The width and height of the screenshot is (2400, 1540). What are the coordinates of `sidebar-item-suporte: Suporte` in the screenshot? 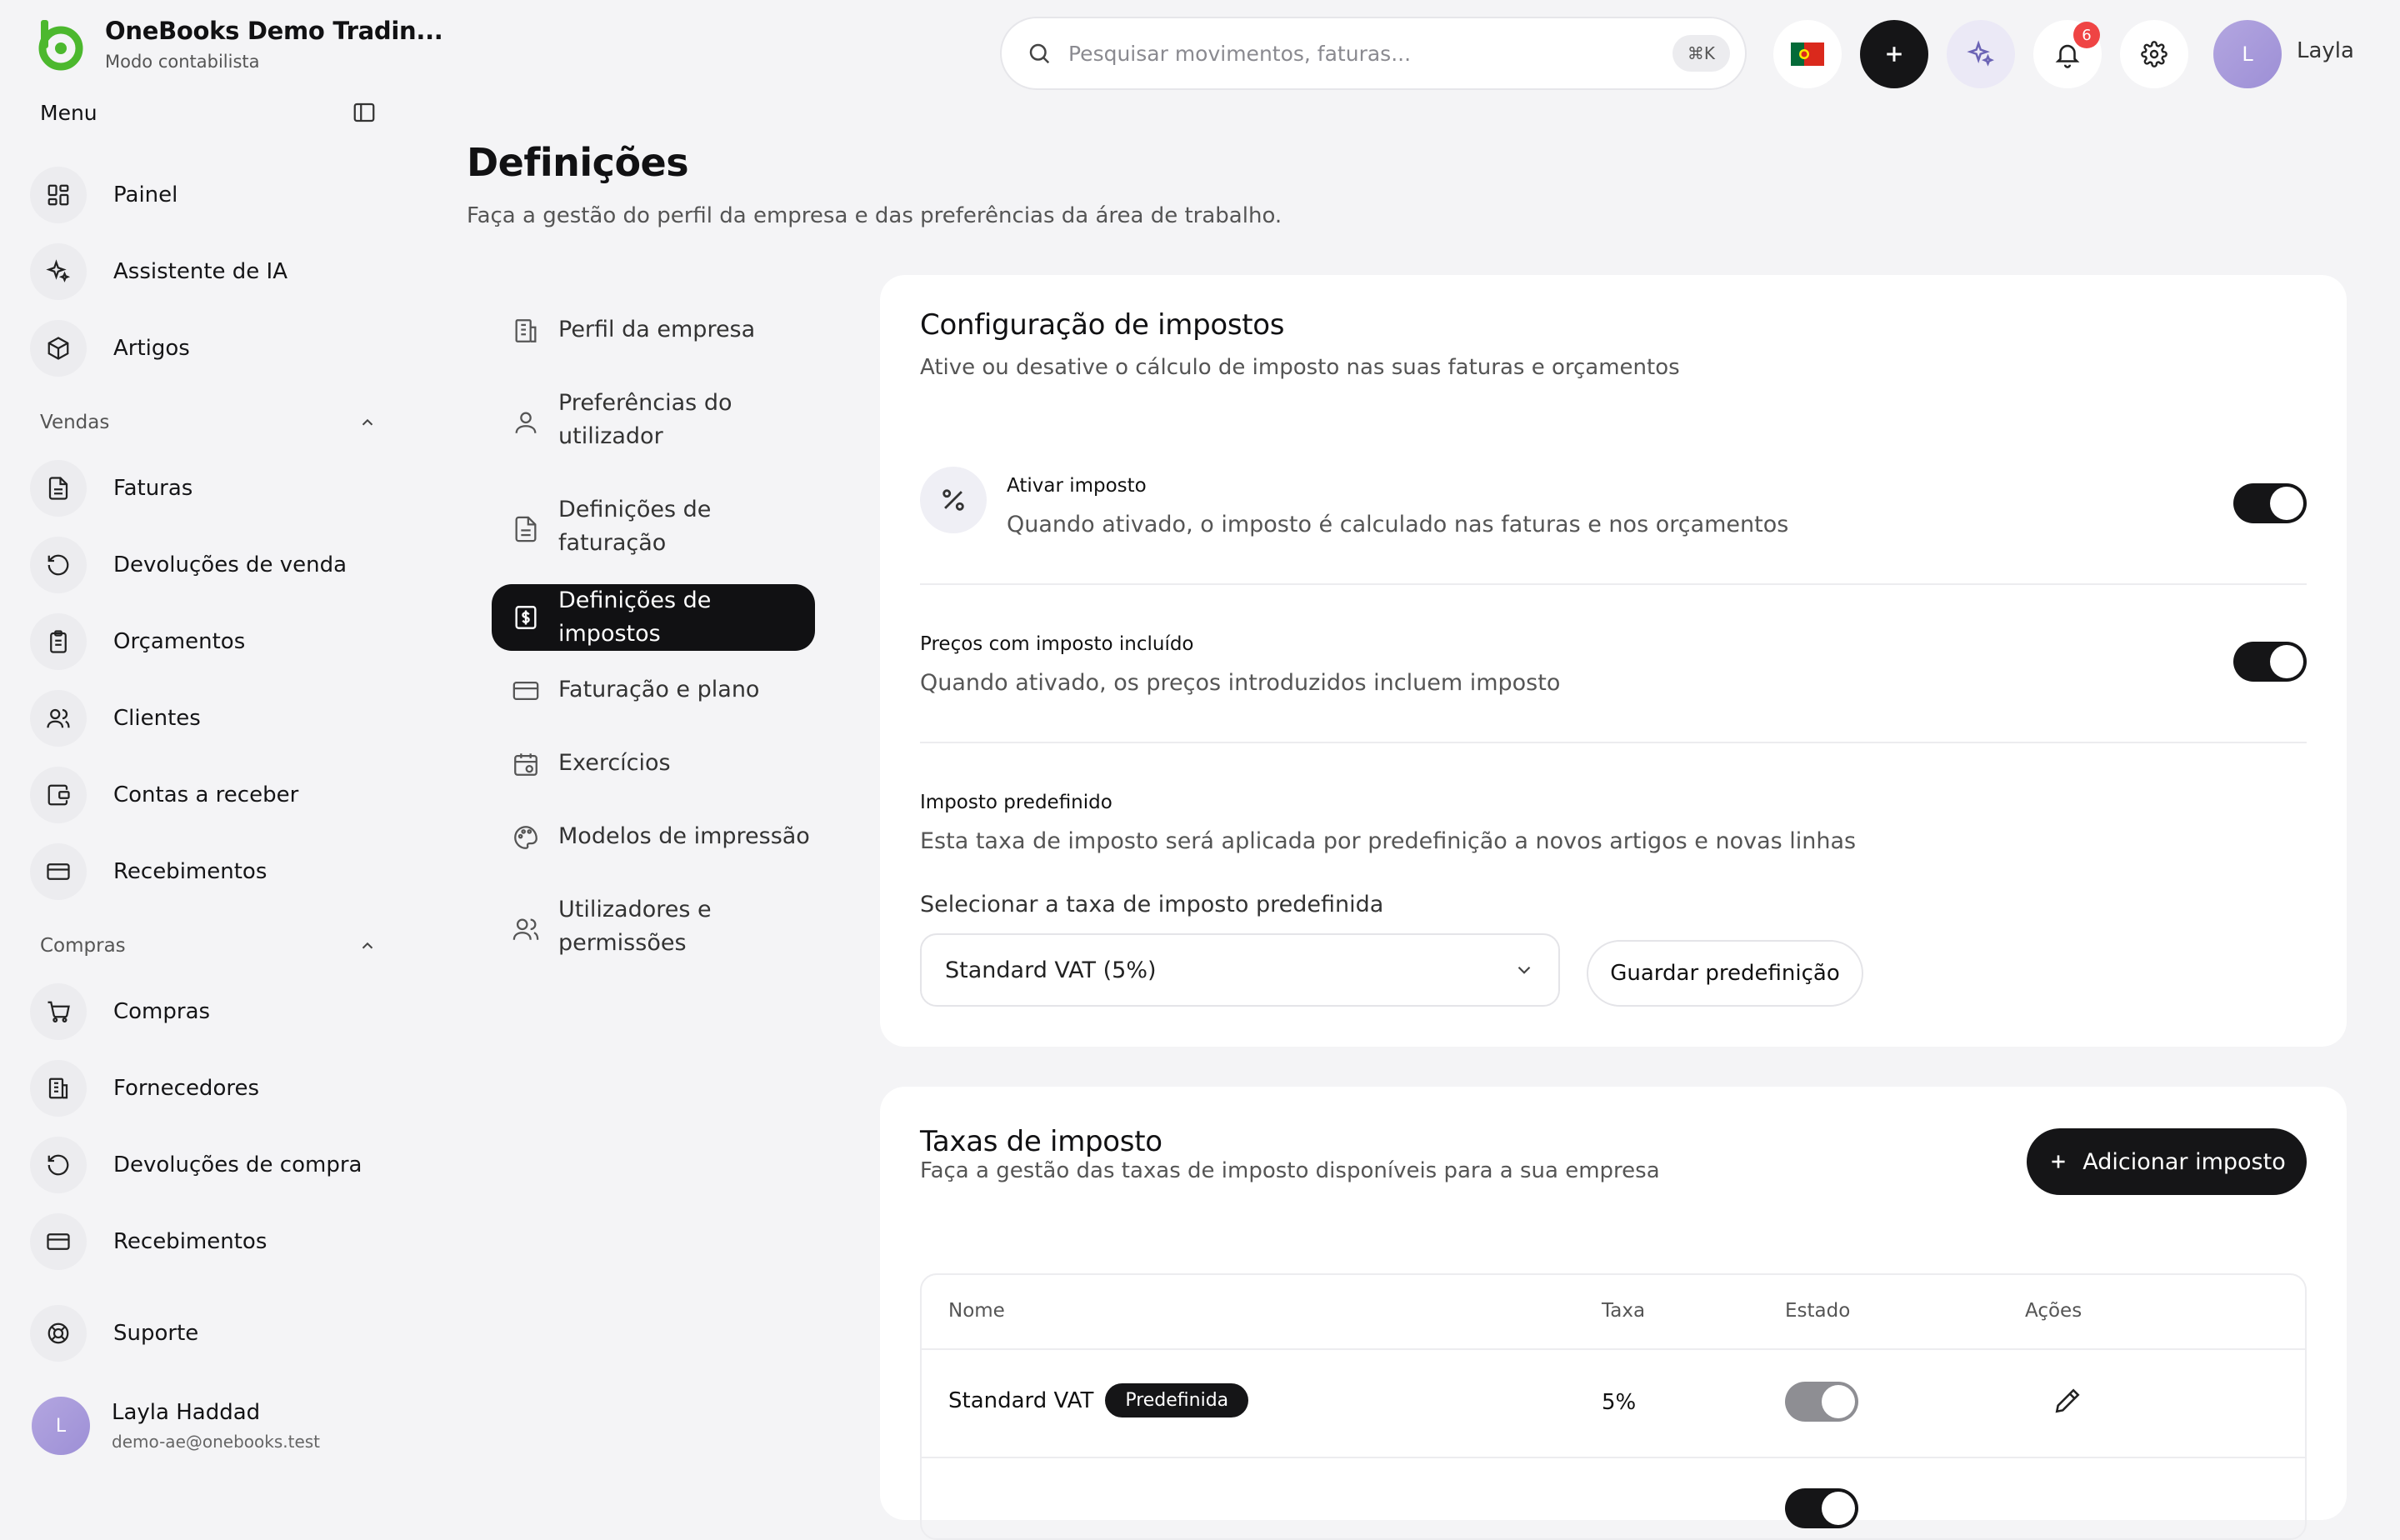 It's located at (205, 1333).